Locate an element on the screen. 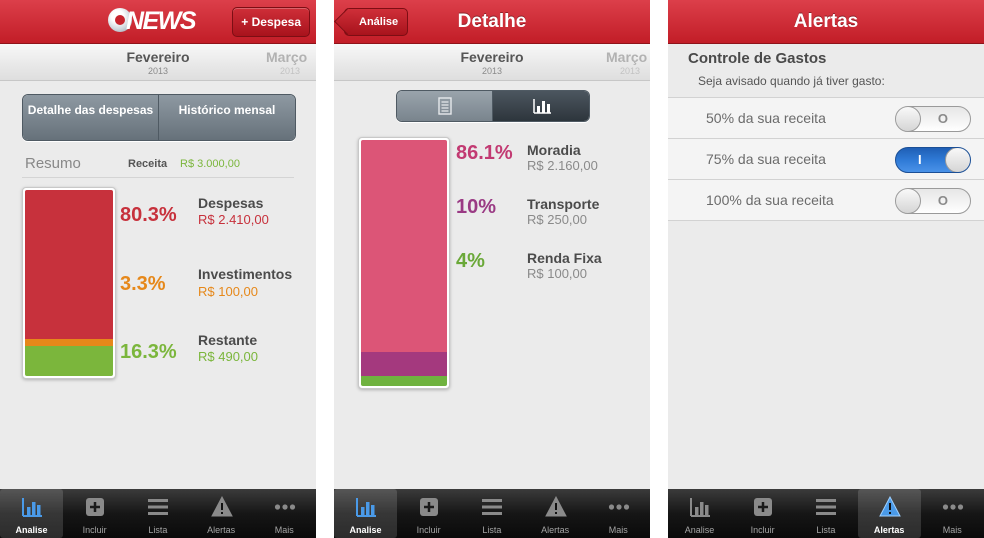 The width and height of the screenshot is (984, 538). pct-renda-fixa: 4% is located at coordinates (470, 261).